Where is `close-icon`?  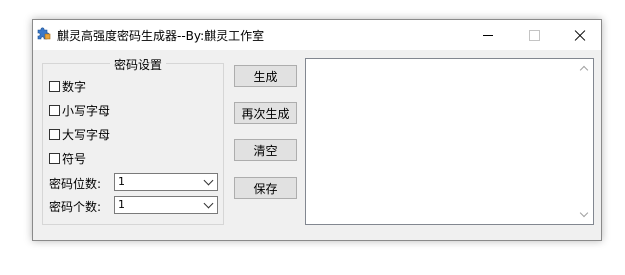 close-icon is located at coordinates (580, 35).